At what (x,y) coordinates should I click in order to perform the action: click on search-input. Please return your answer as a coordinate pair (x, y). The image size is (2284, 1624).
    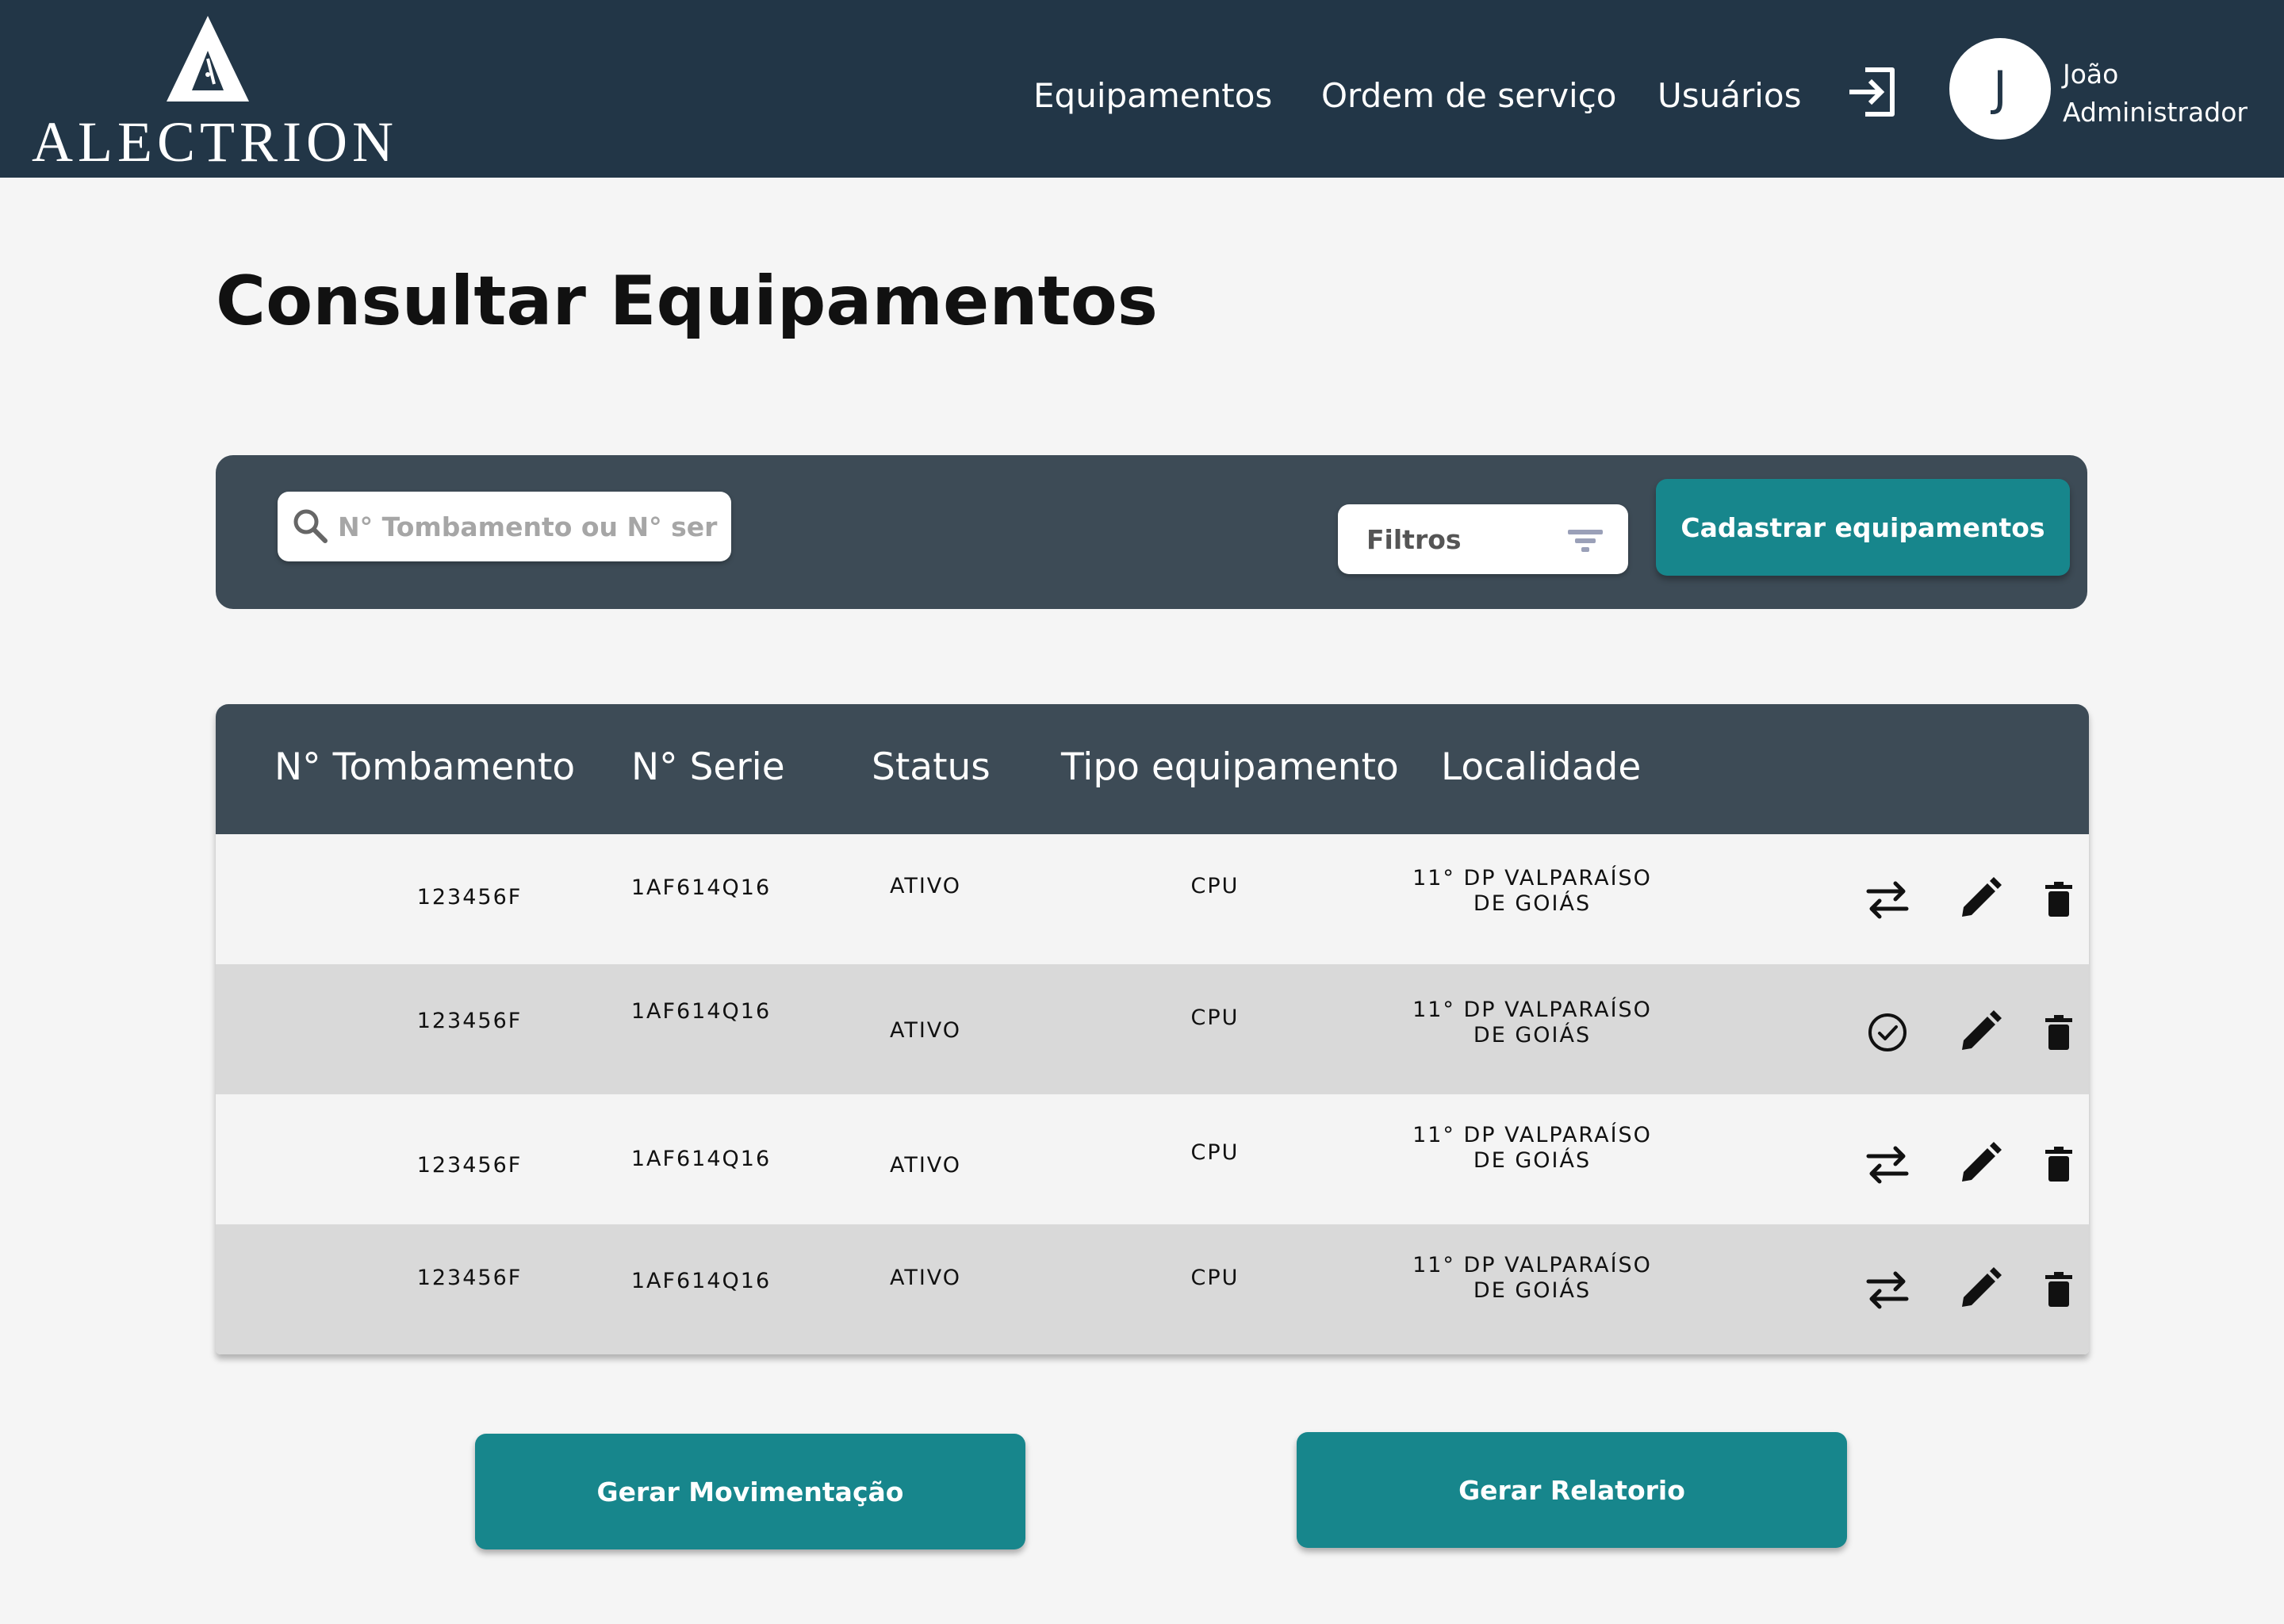
    Looking at the image, I should click on (528, 526).